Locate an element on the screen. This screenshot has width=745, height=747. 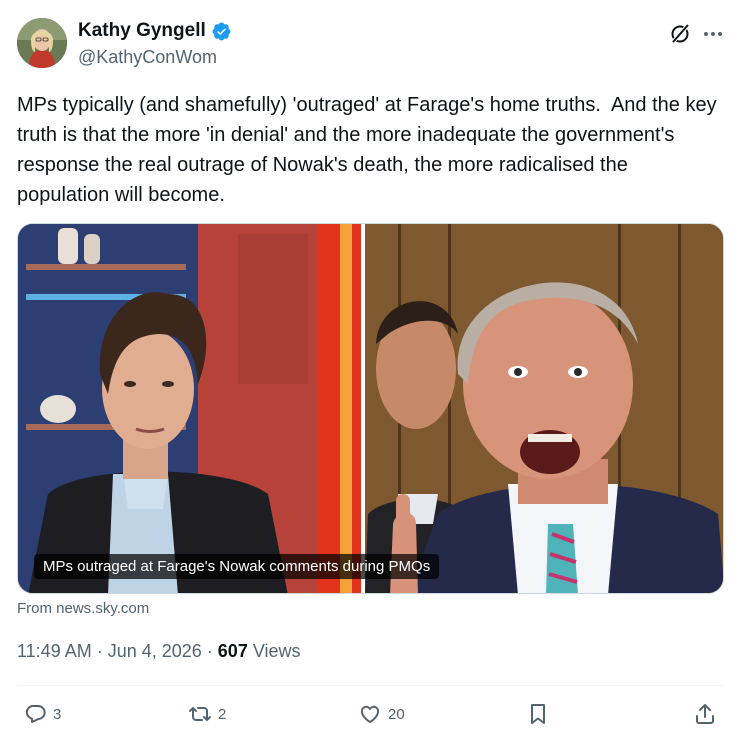
author-name-row: Kathy Gyngell is located at coordinates (155, 31).